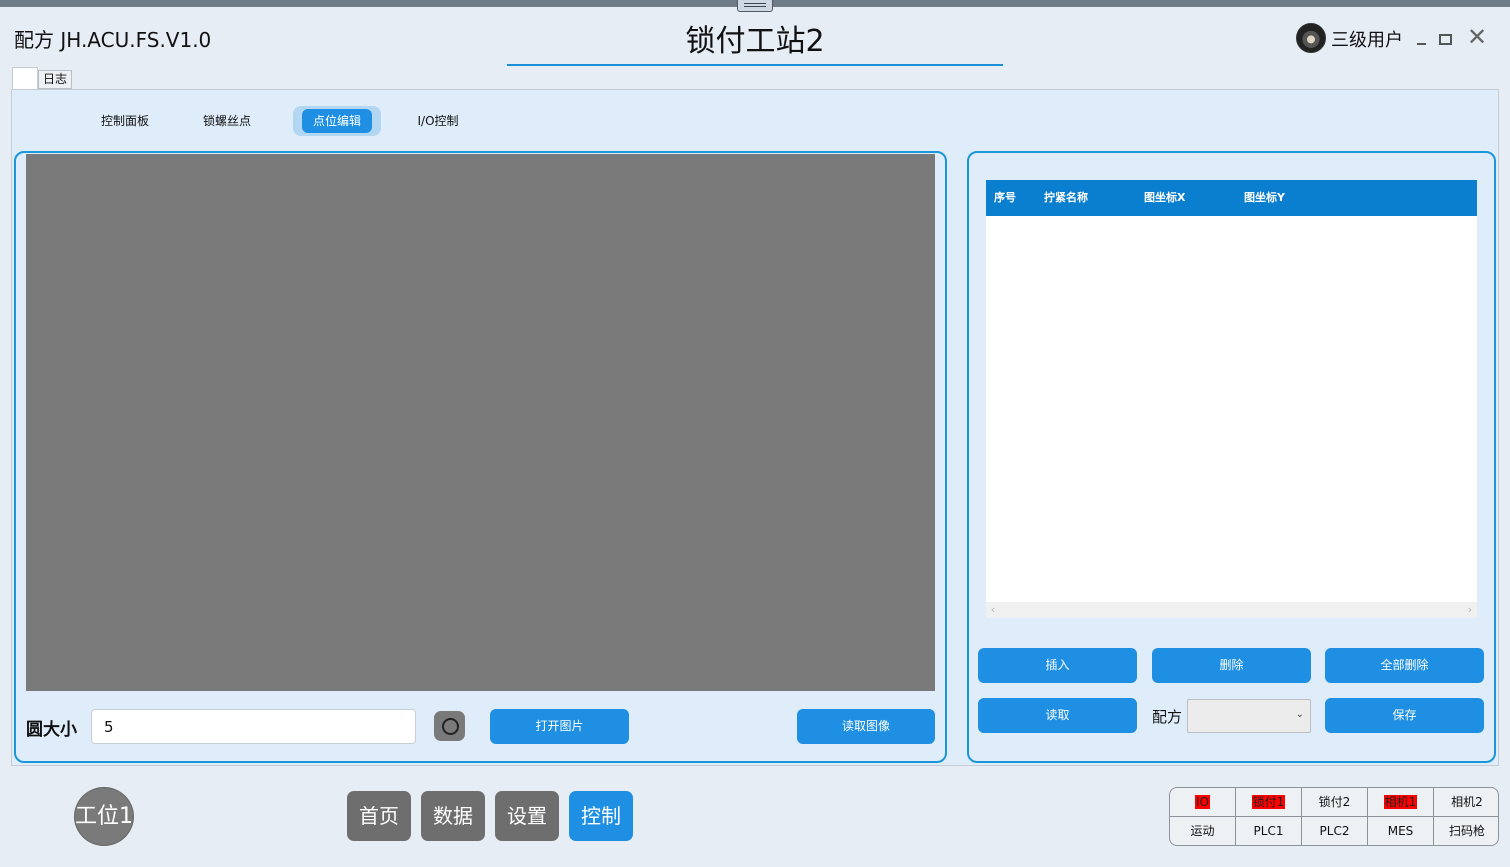 The image size is (1510, 867). I want to click on subtab-control-panel: 控制面板, so click(125, 121).